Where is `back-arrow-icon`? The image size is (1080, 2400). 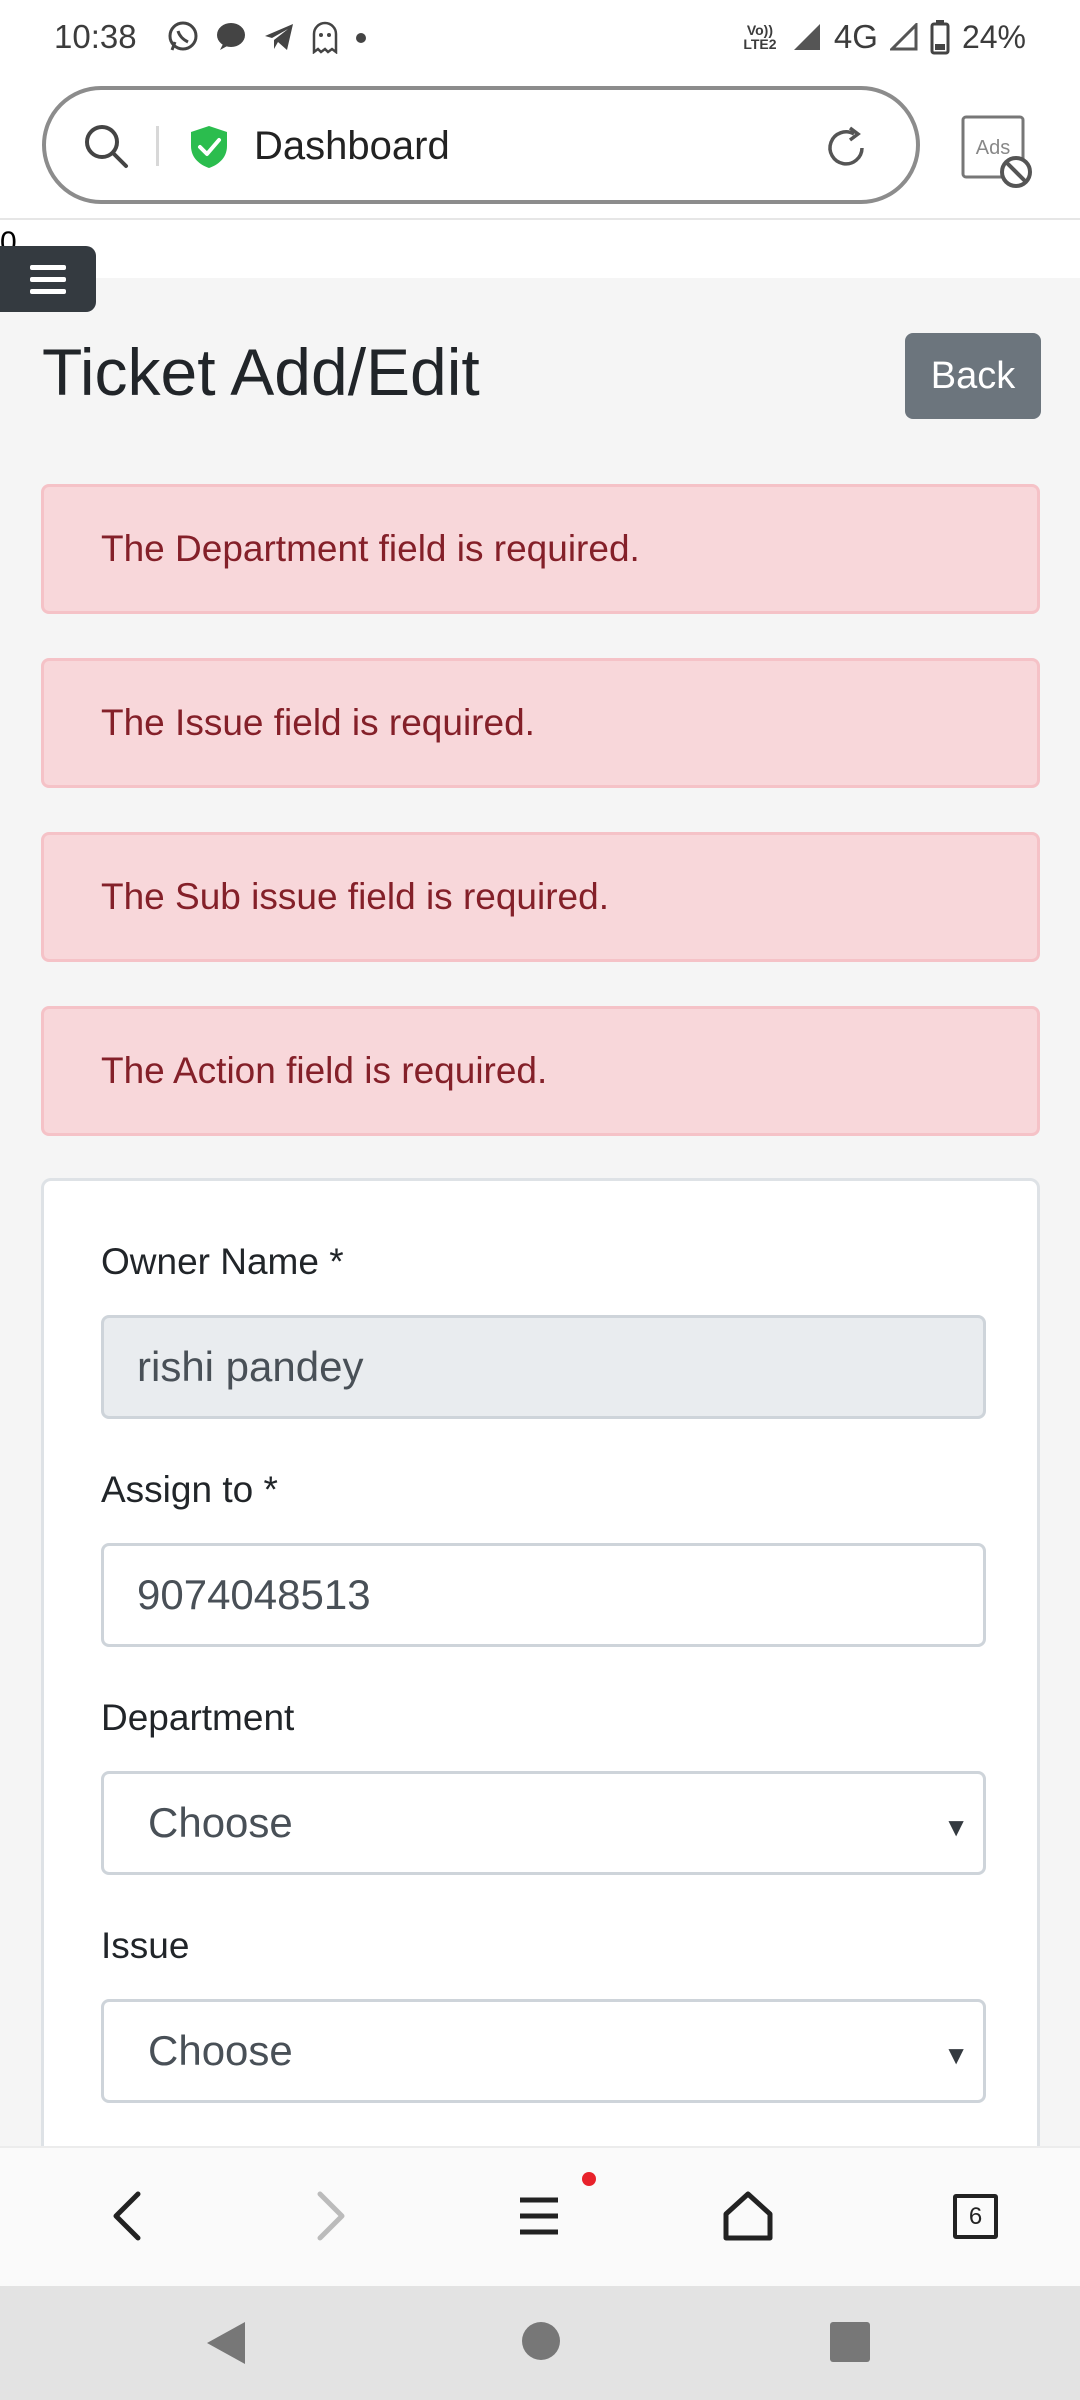 back-arrow-icon is located at coordinates (127, 2216).